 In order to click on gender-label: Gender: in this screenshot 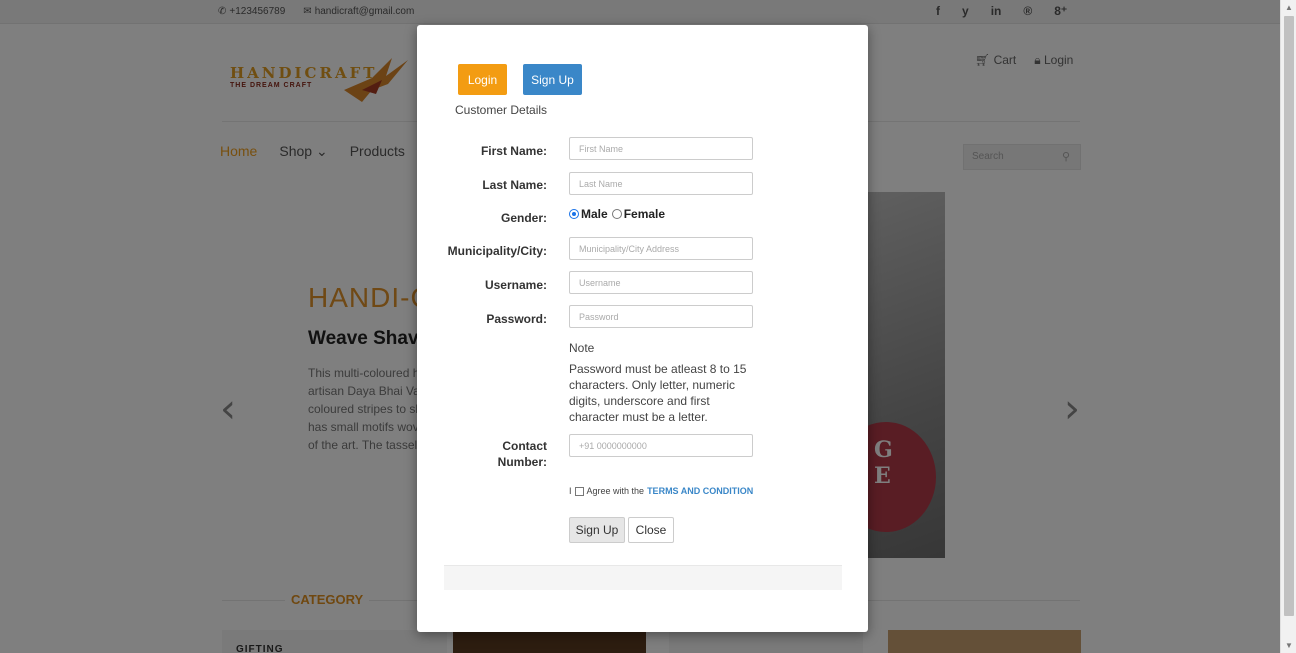, I will do `click(523, 218)`.